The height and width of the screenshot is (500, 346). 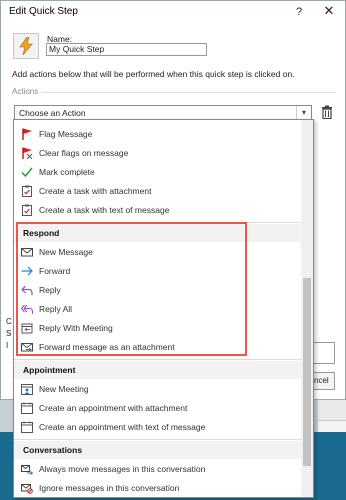 What do you see at coordinates (9, 333) in the screenshot?
I see `partial-label-s: S` at bounding box center [9, 333].